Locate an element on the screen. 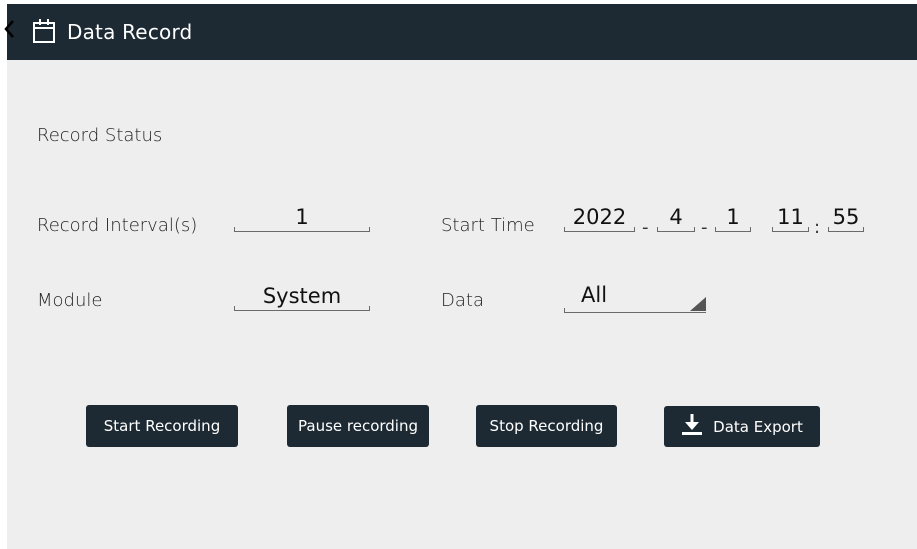  page-title: Data Record is located at coordinates (130, 32).